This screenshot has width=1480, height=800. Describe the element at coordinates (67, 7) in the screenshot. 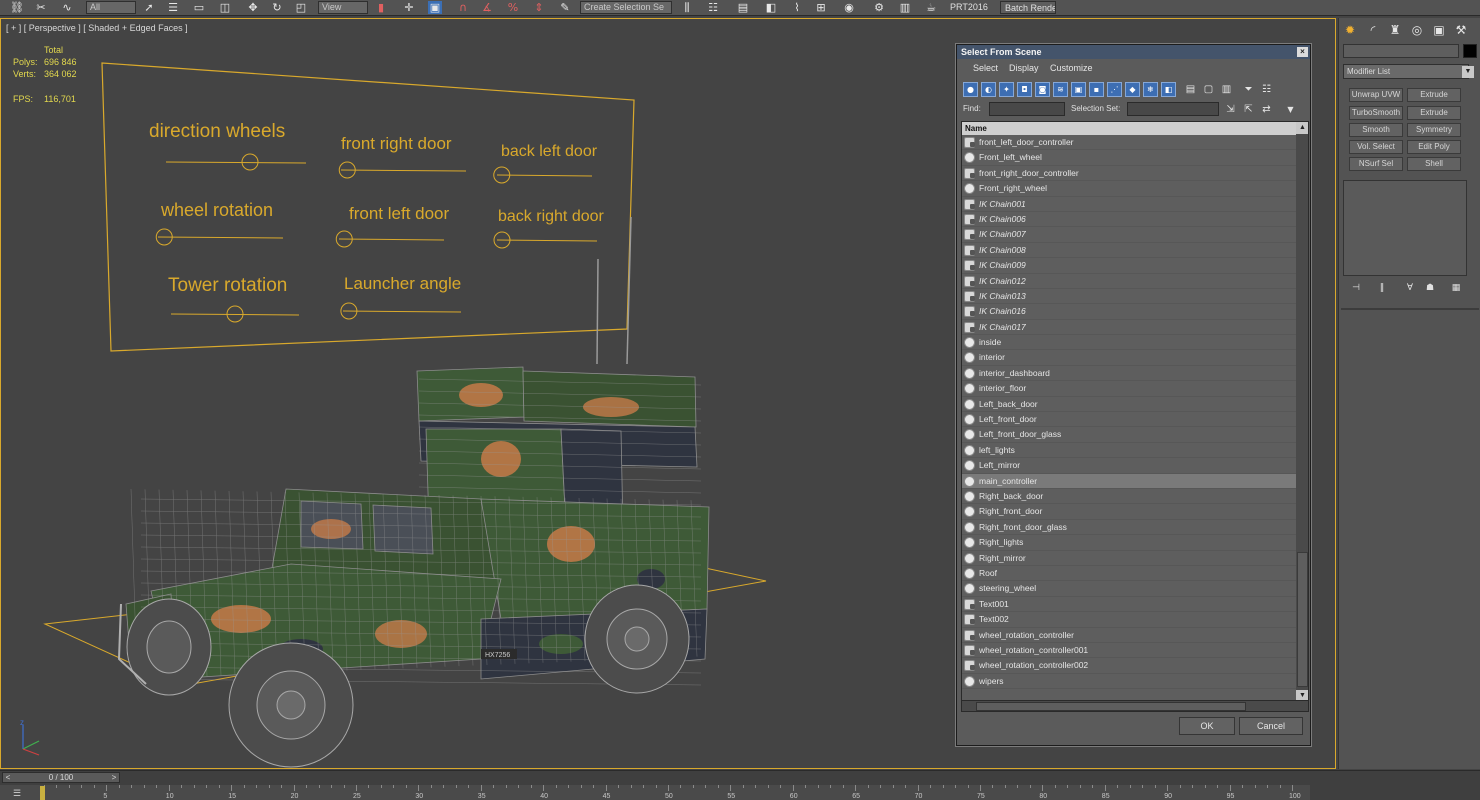

I see `bind-spacewarp-icon: ∿` at that location.